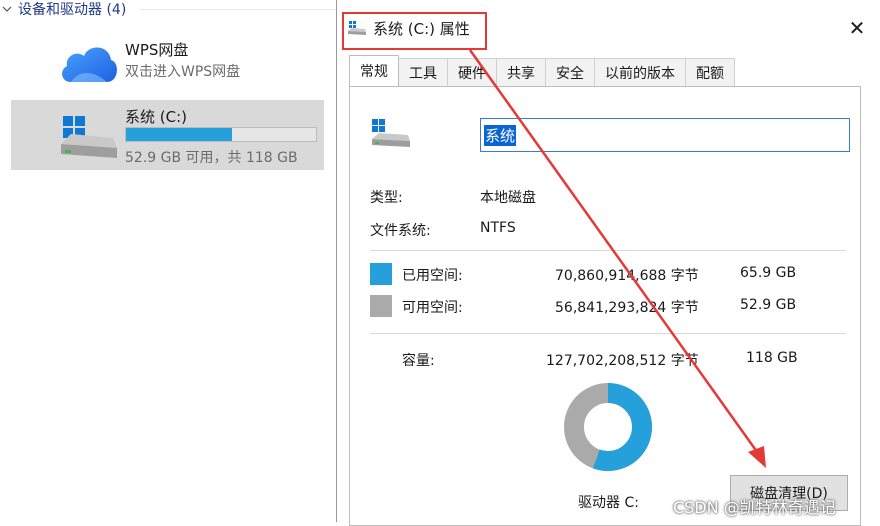 Image resolution: width=880 pixels, height=526 pixels. Describe the element at coordinates (432, 308) in the screenshot. I see `free-label: 可用空间:` at that location.